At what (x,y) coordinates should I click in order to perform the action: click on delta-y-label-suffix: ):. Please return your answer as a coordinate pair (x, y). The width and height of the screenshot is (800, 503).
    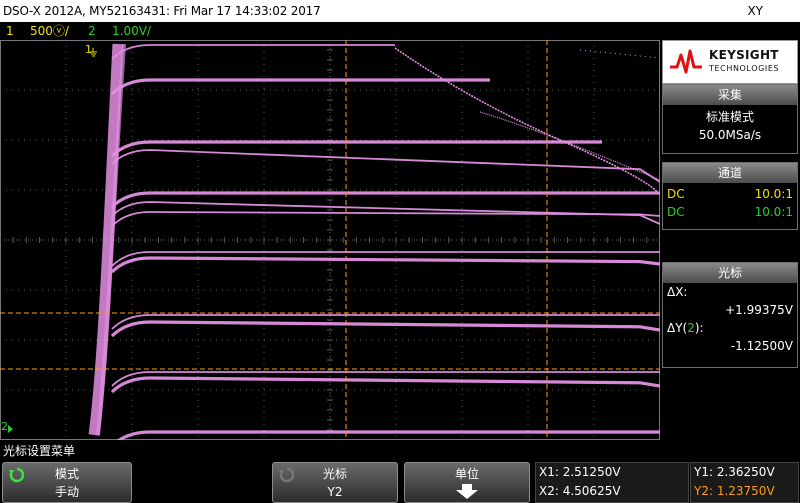
    Looking at the image, I should click on (699, 328).